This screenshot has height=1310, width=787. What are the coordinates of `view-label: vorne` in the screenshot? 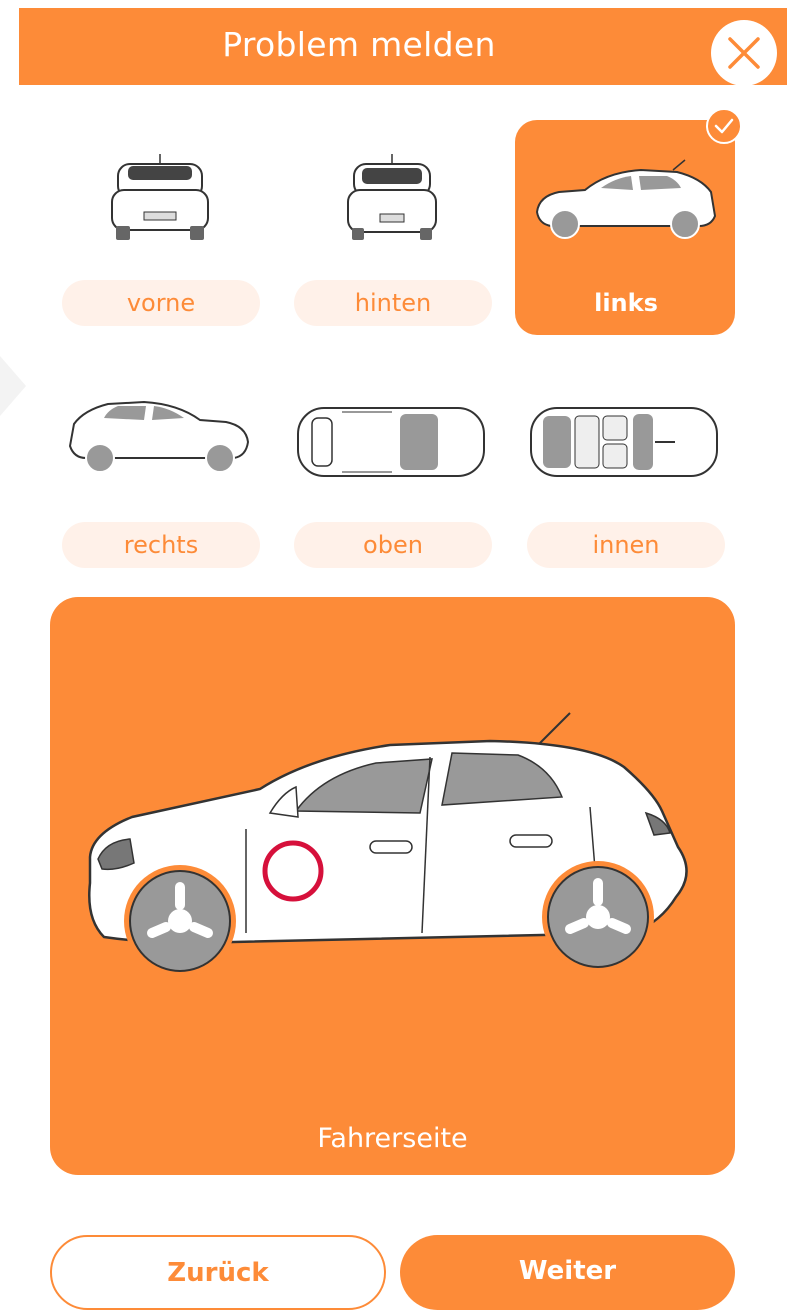 It's located at (161, 303).